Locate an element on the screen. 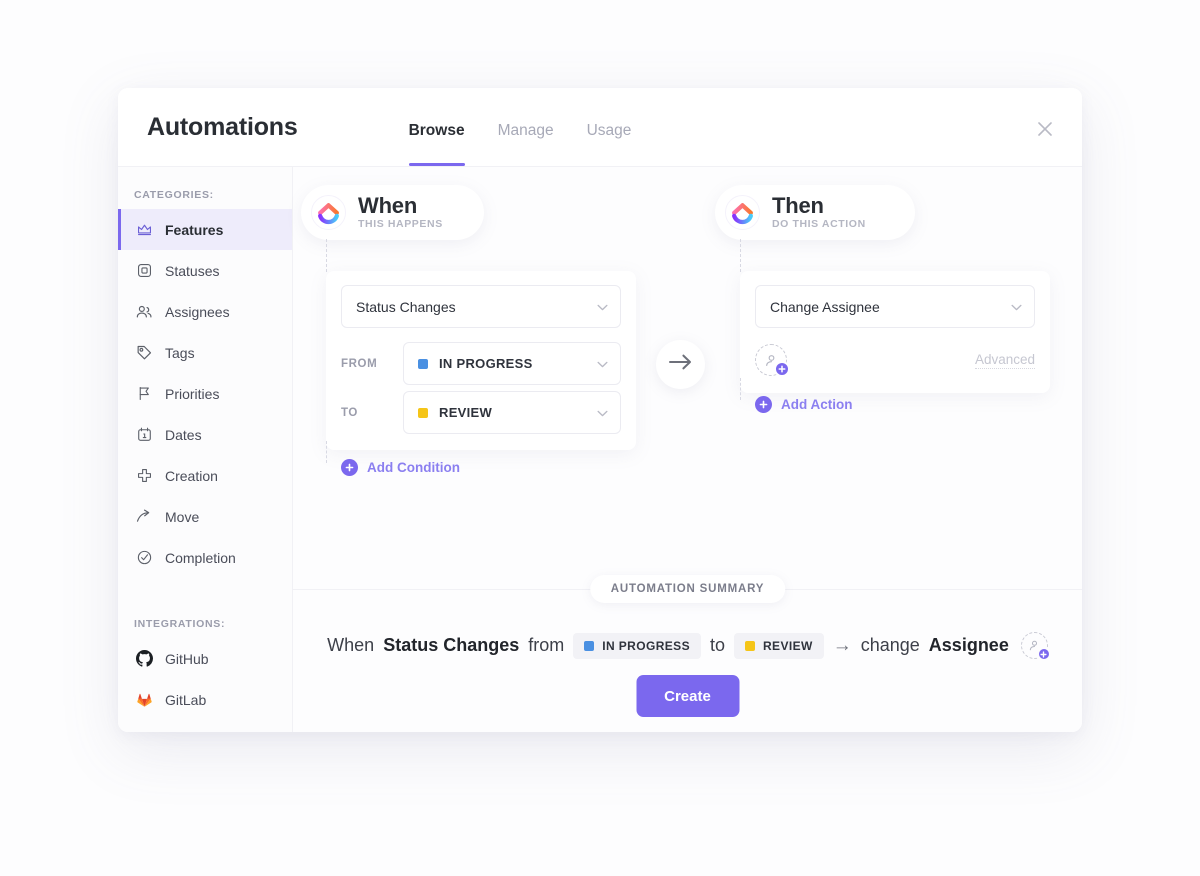 This screenshot has height=876, width=1200. summary-change-word: change is located at coordinates (890, 645).